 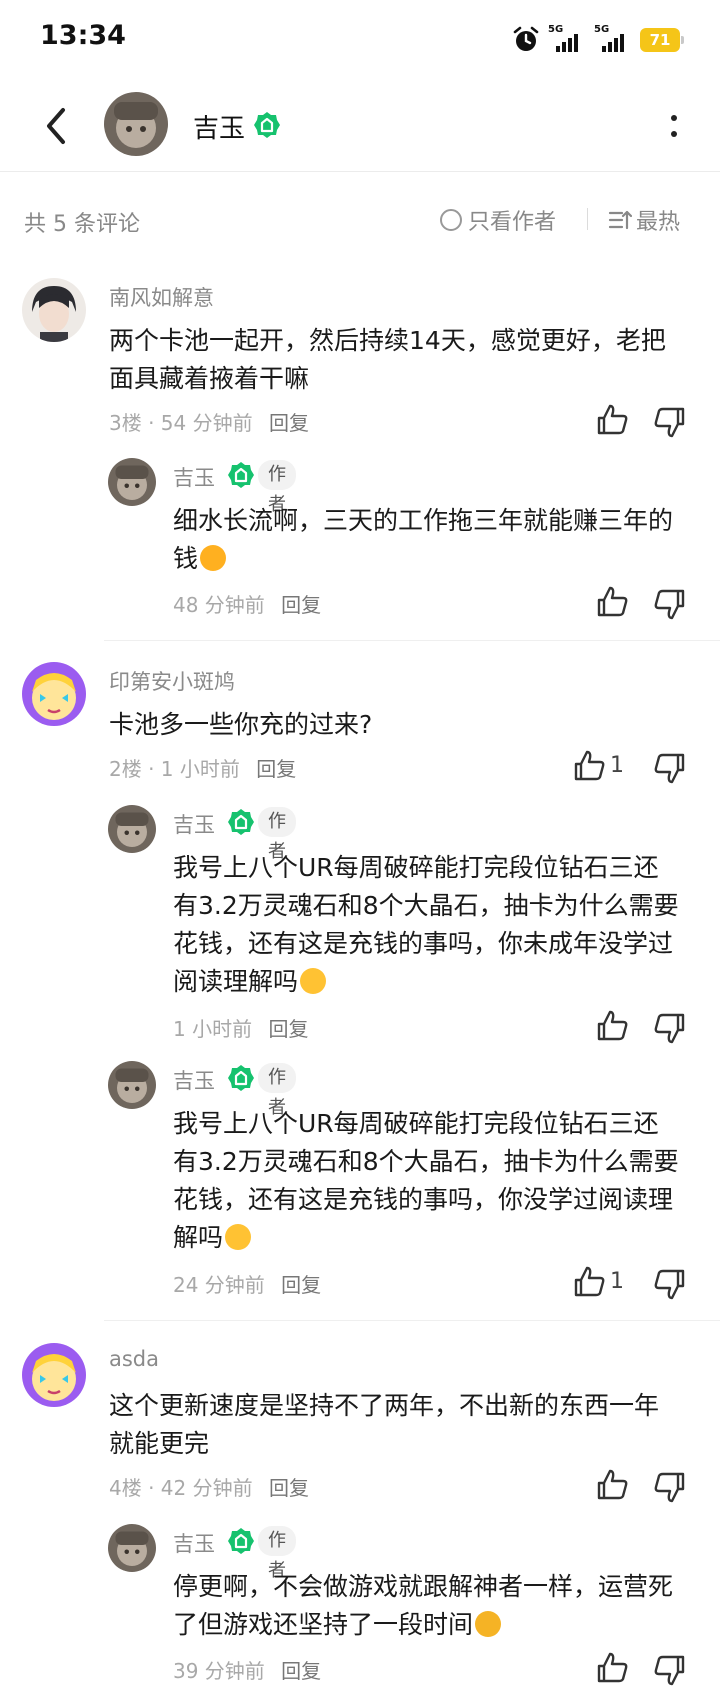 I want to click on reply-meta: 39 分钟前 回复, so click(x=247, y=1669).